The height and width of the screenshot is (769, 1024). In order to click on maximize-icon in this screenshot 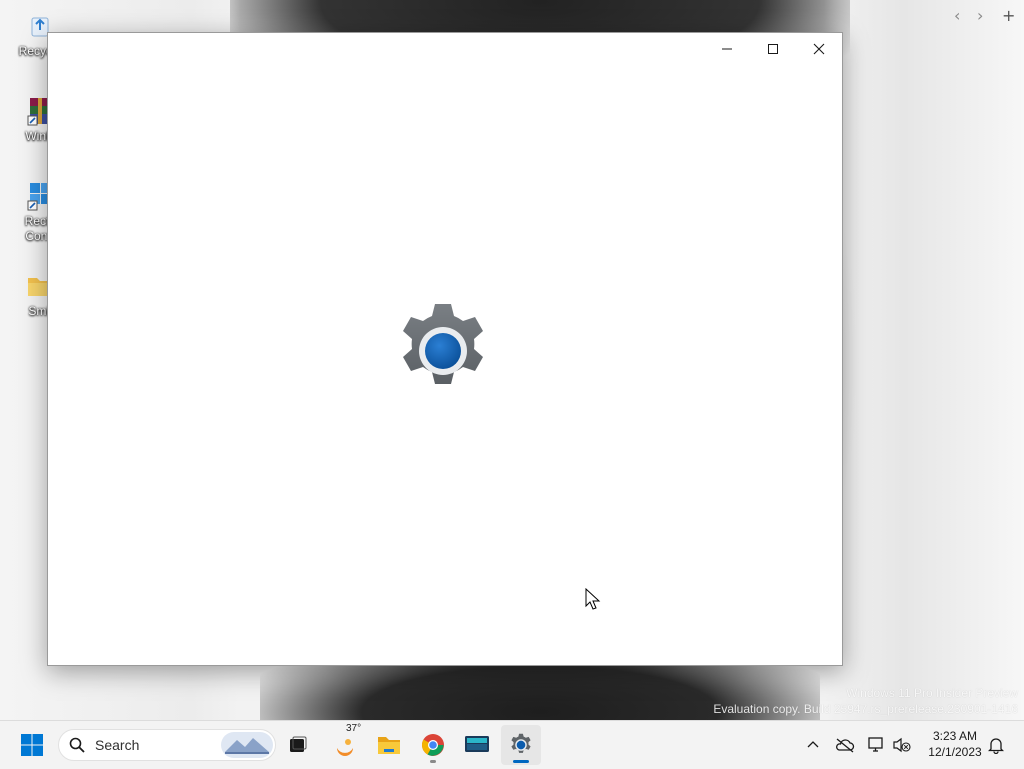, I will do `click(773, 49)`.